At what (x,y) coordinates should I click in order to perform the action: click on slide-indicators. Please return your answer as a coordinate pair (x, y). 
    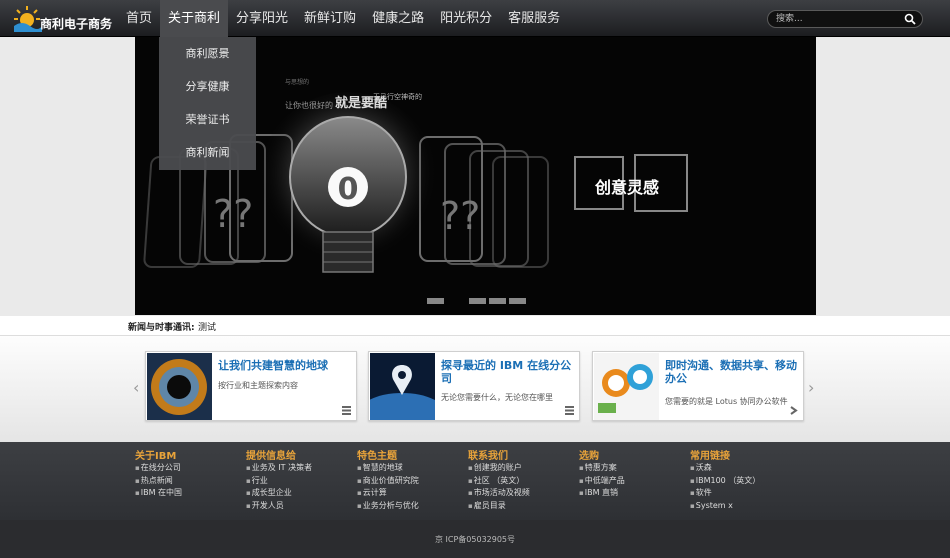
    Looking at the image, I should click on (478, 301).